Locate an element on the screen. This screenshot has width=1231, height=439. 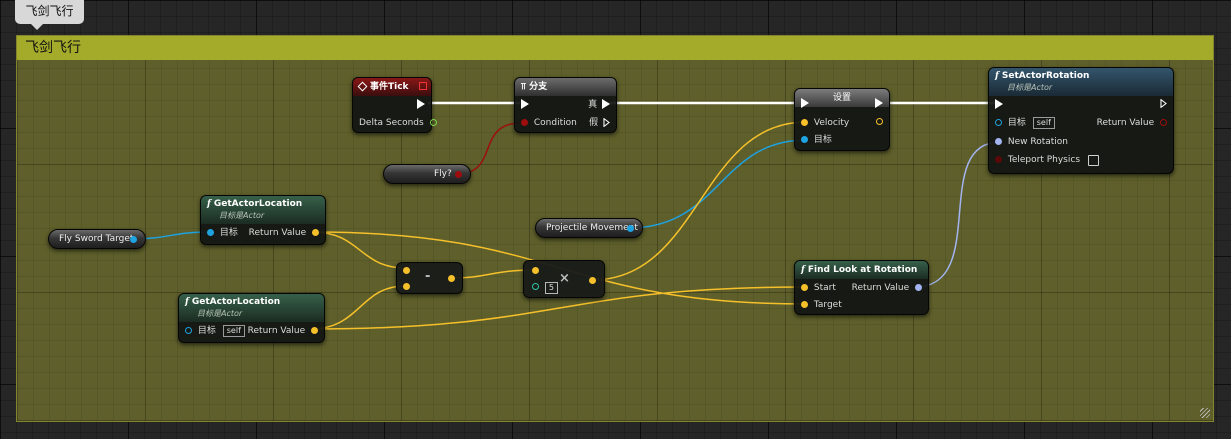
subtract-out-pin-icon is located at coordinates (451, 278).